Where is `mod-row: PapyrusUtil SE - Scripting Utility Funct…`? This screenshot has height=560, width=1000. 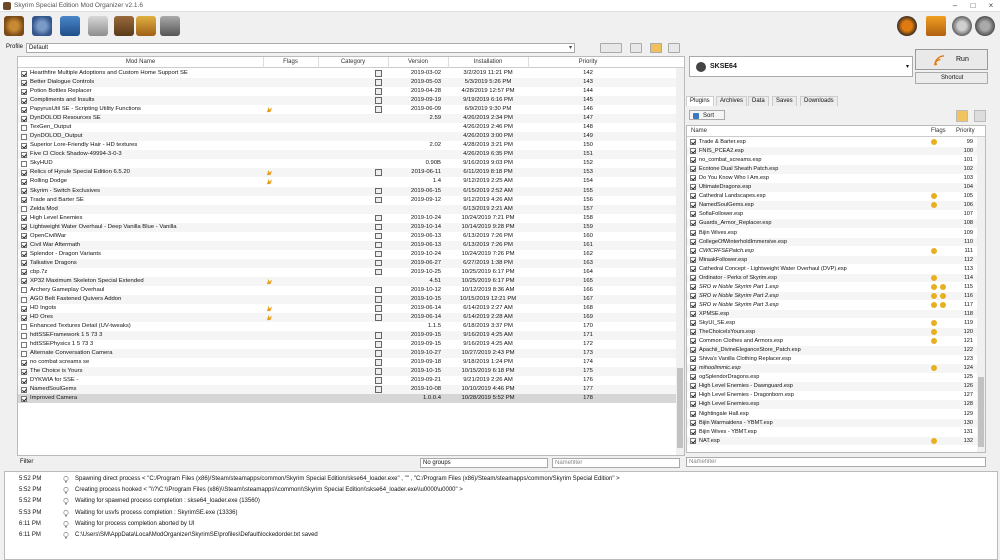 mod-row: PapyrusUtil SE - Scripting Utility Funct… is located at coordinates (351, 109).